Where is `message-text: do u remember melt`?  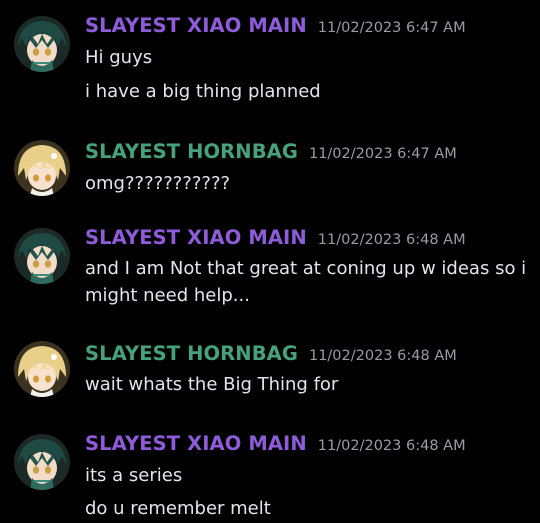
message-text: do u remember melt is located at coordinates (178, 508).